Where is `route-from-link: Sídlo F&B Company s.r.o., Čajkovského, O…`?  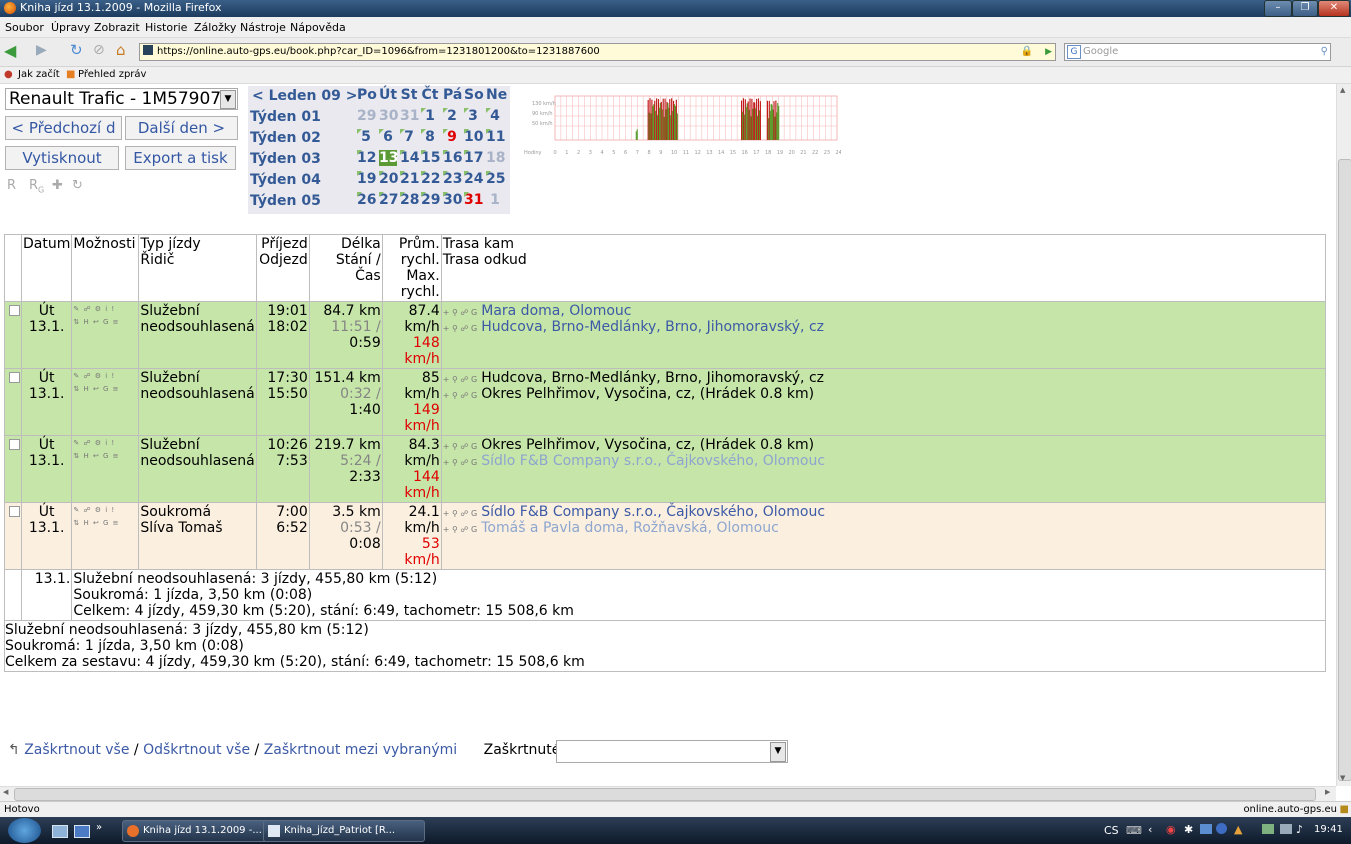 route-from-link: Sídlo F&B Company s.r.o., Čajkovského, O… is located at coordinates (653, 461).